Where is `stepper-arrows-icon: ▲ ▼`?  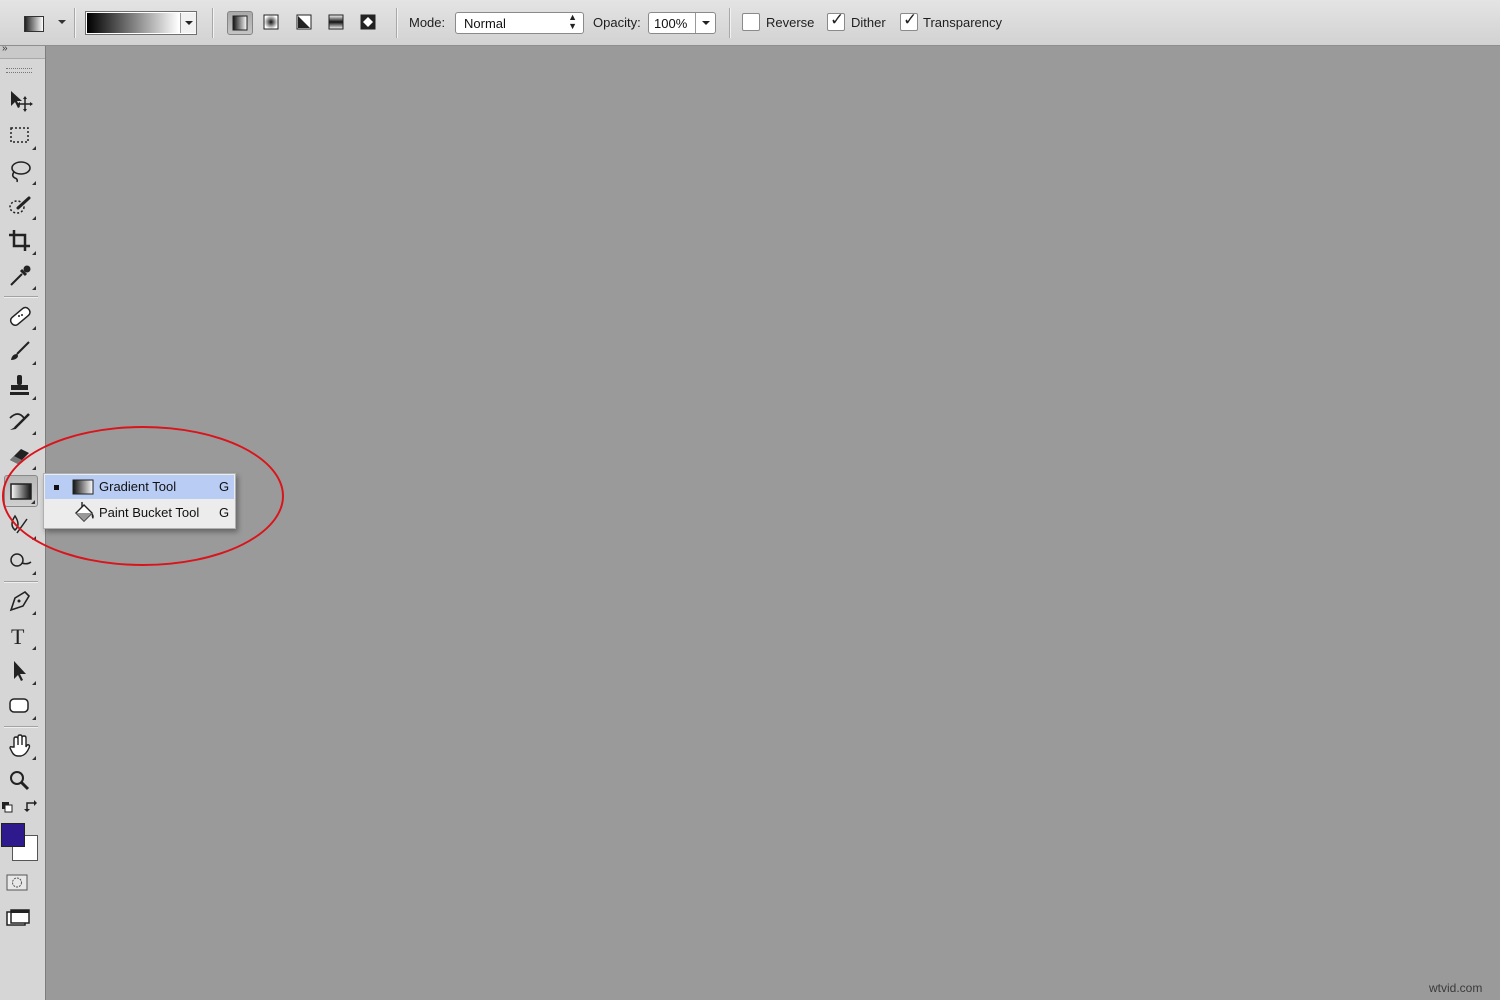
stepper-arrows-icon: ▲ ▼ is located at coordinates (572, 21).